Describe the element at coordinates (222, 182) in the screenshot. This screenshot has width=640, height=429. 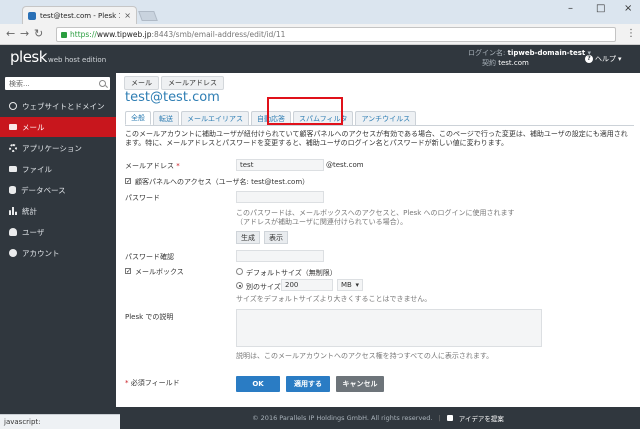
I see `panel-access-label: 顧客パネルへのアクセス（ユーザ名: test@test.com）` at that location.